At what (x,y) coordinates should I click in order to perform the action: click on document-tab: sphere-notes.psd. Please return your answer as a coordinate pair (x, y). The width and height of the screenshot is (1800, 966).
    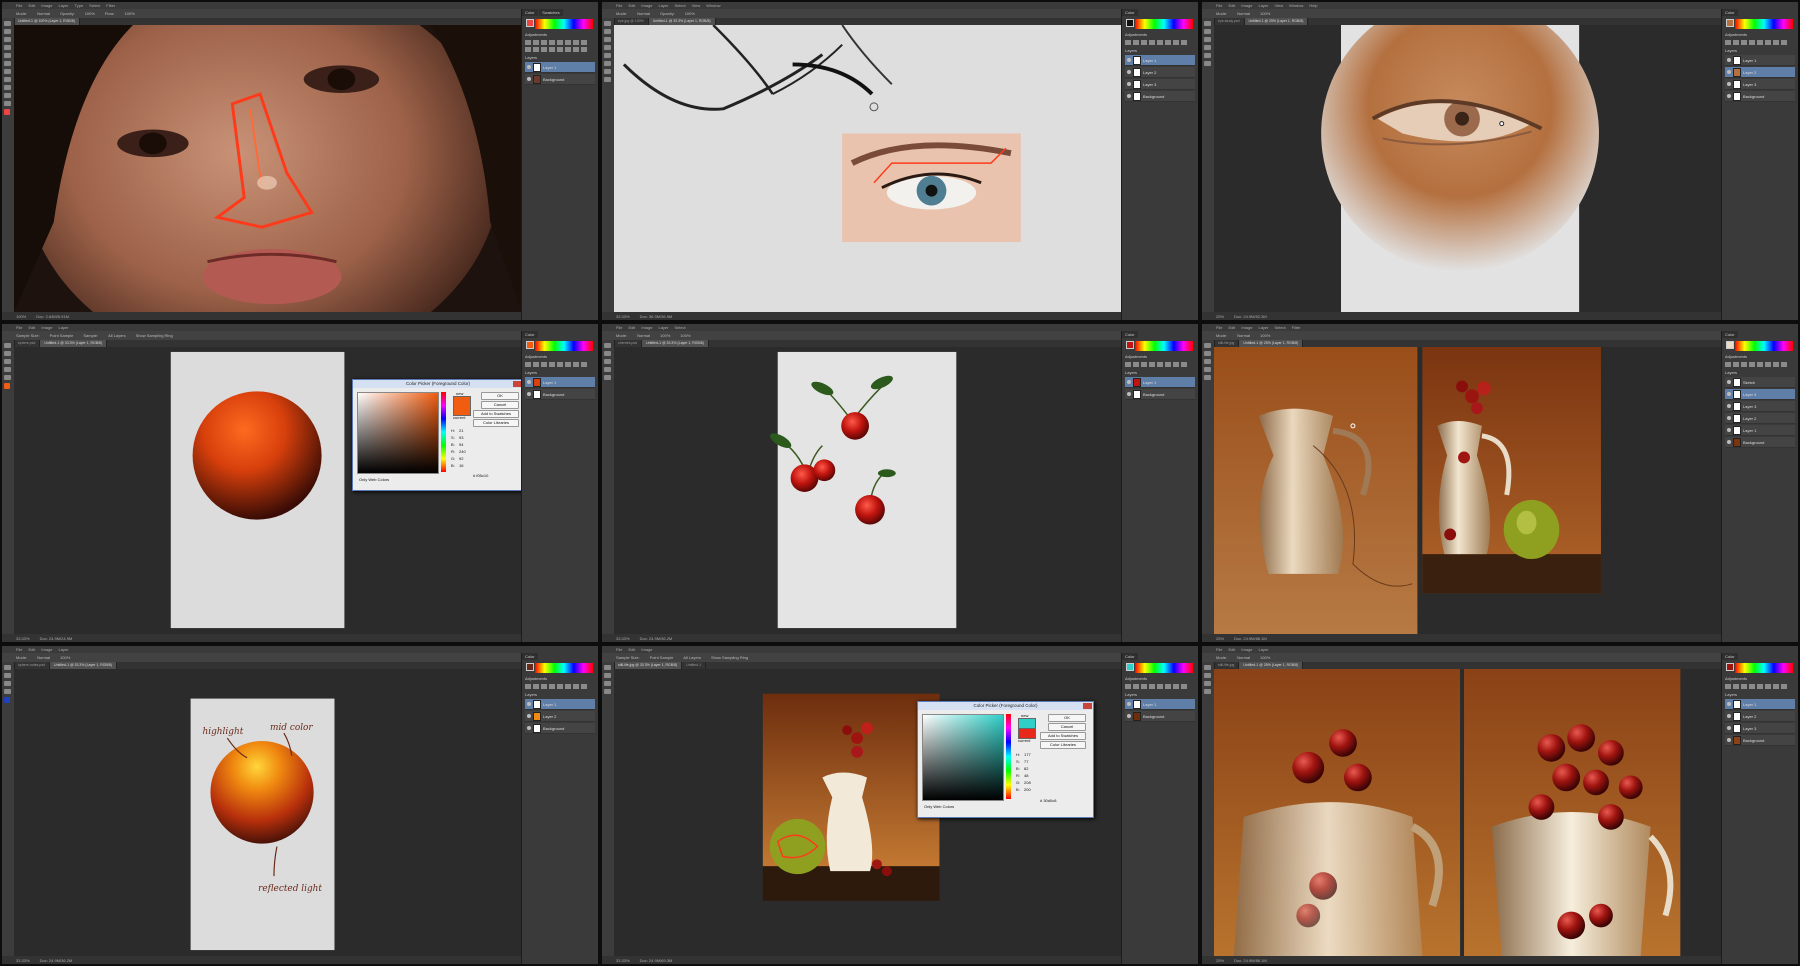
    Looking at the image, I should click on (32, 665).